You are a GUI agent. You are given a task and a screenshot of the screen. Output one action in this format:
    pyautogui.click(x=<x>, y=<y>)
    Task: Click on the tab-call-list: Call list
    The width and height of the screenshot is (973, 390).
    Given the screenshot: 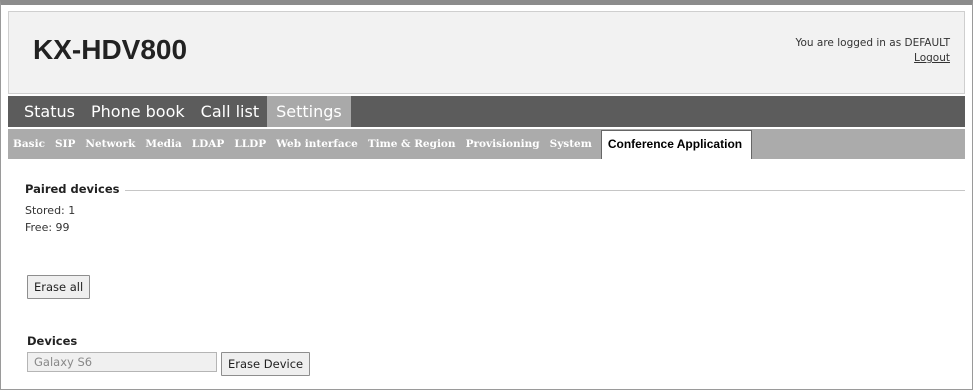 What is the action you would take?
    pyautogui.click(x=230, y=111)
    